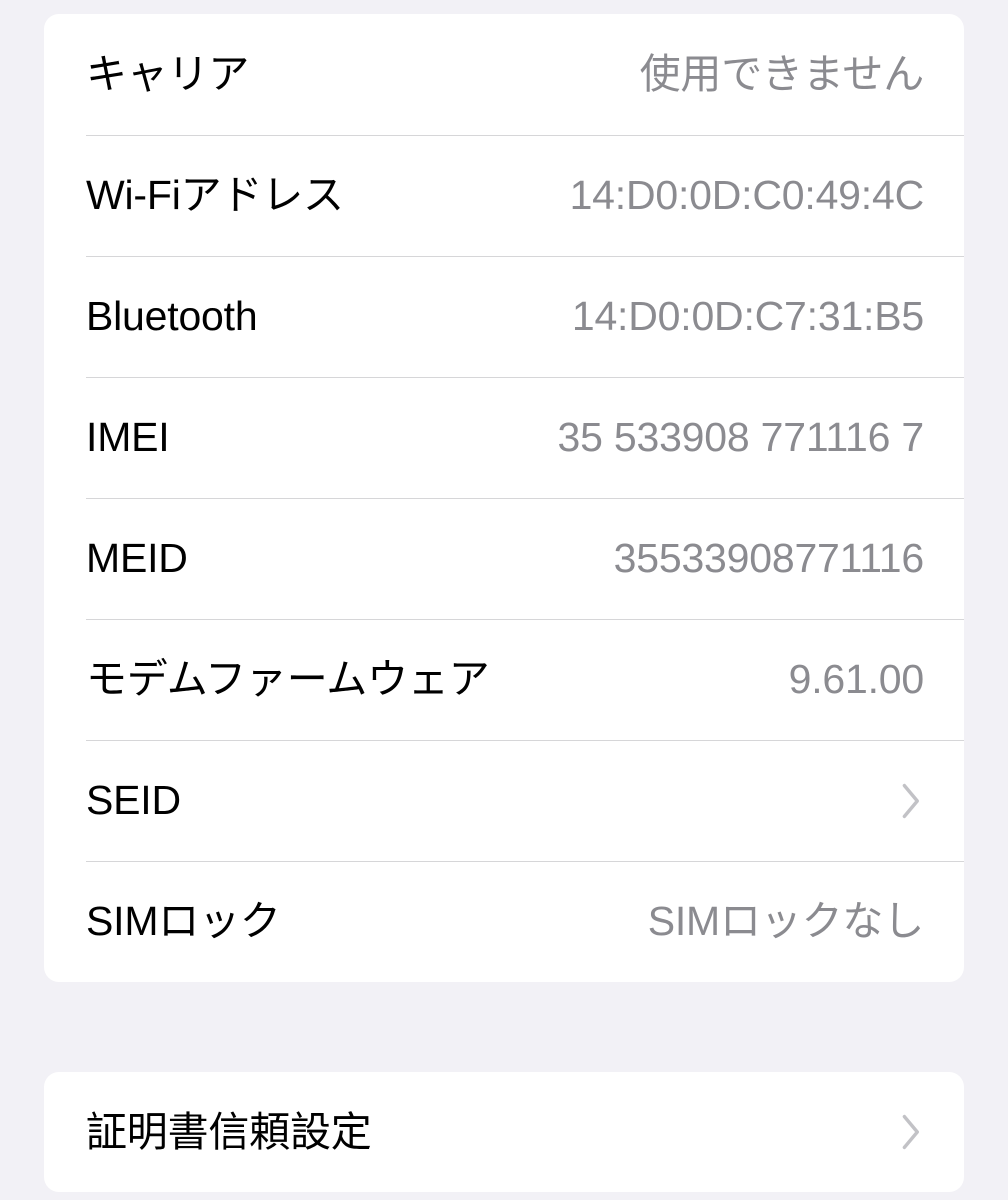  I want to click on row-label-certificate-trust-settings: 証明書信頼設定, so click(229, 1131).